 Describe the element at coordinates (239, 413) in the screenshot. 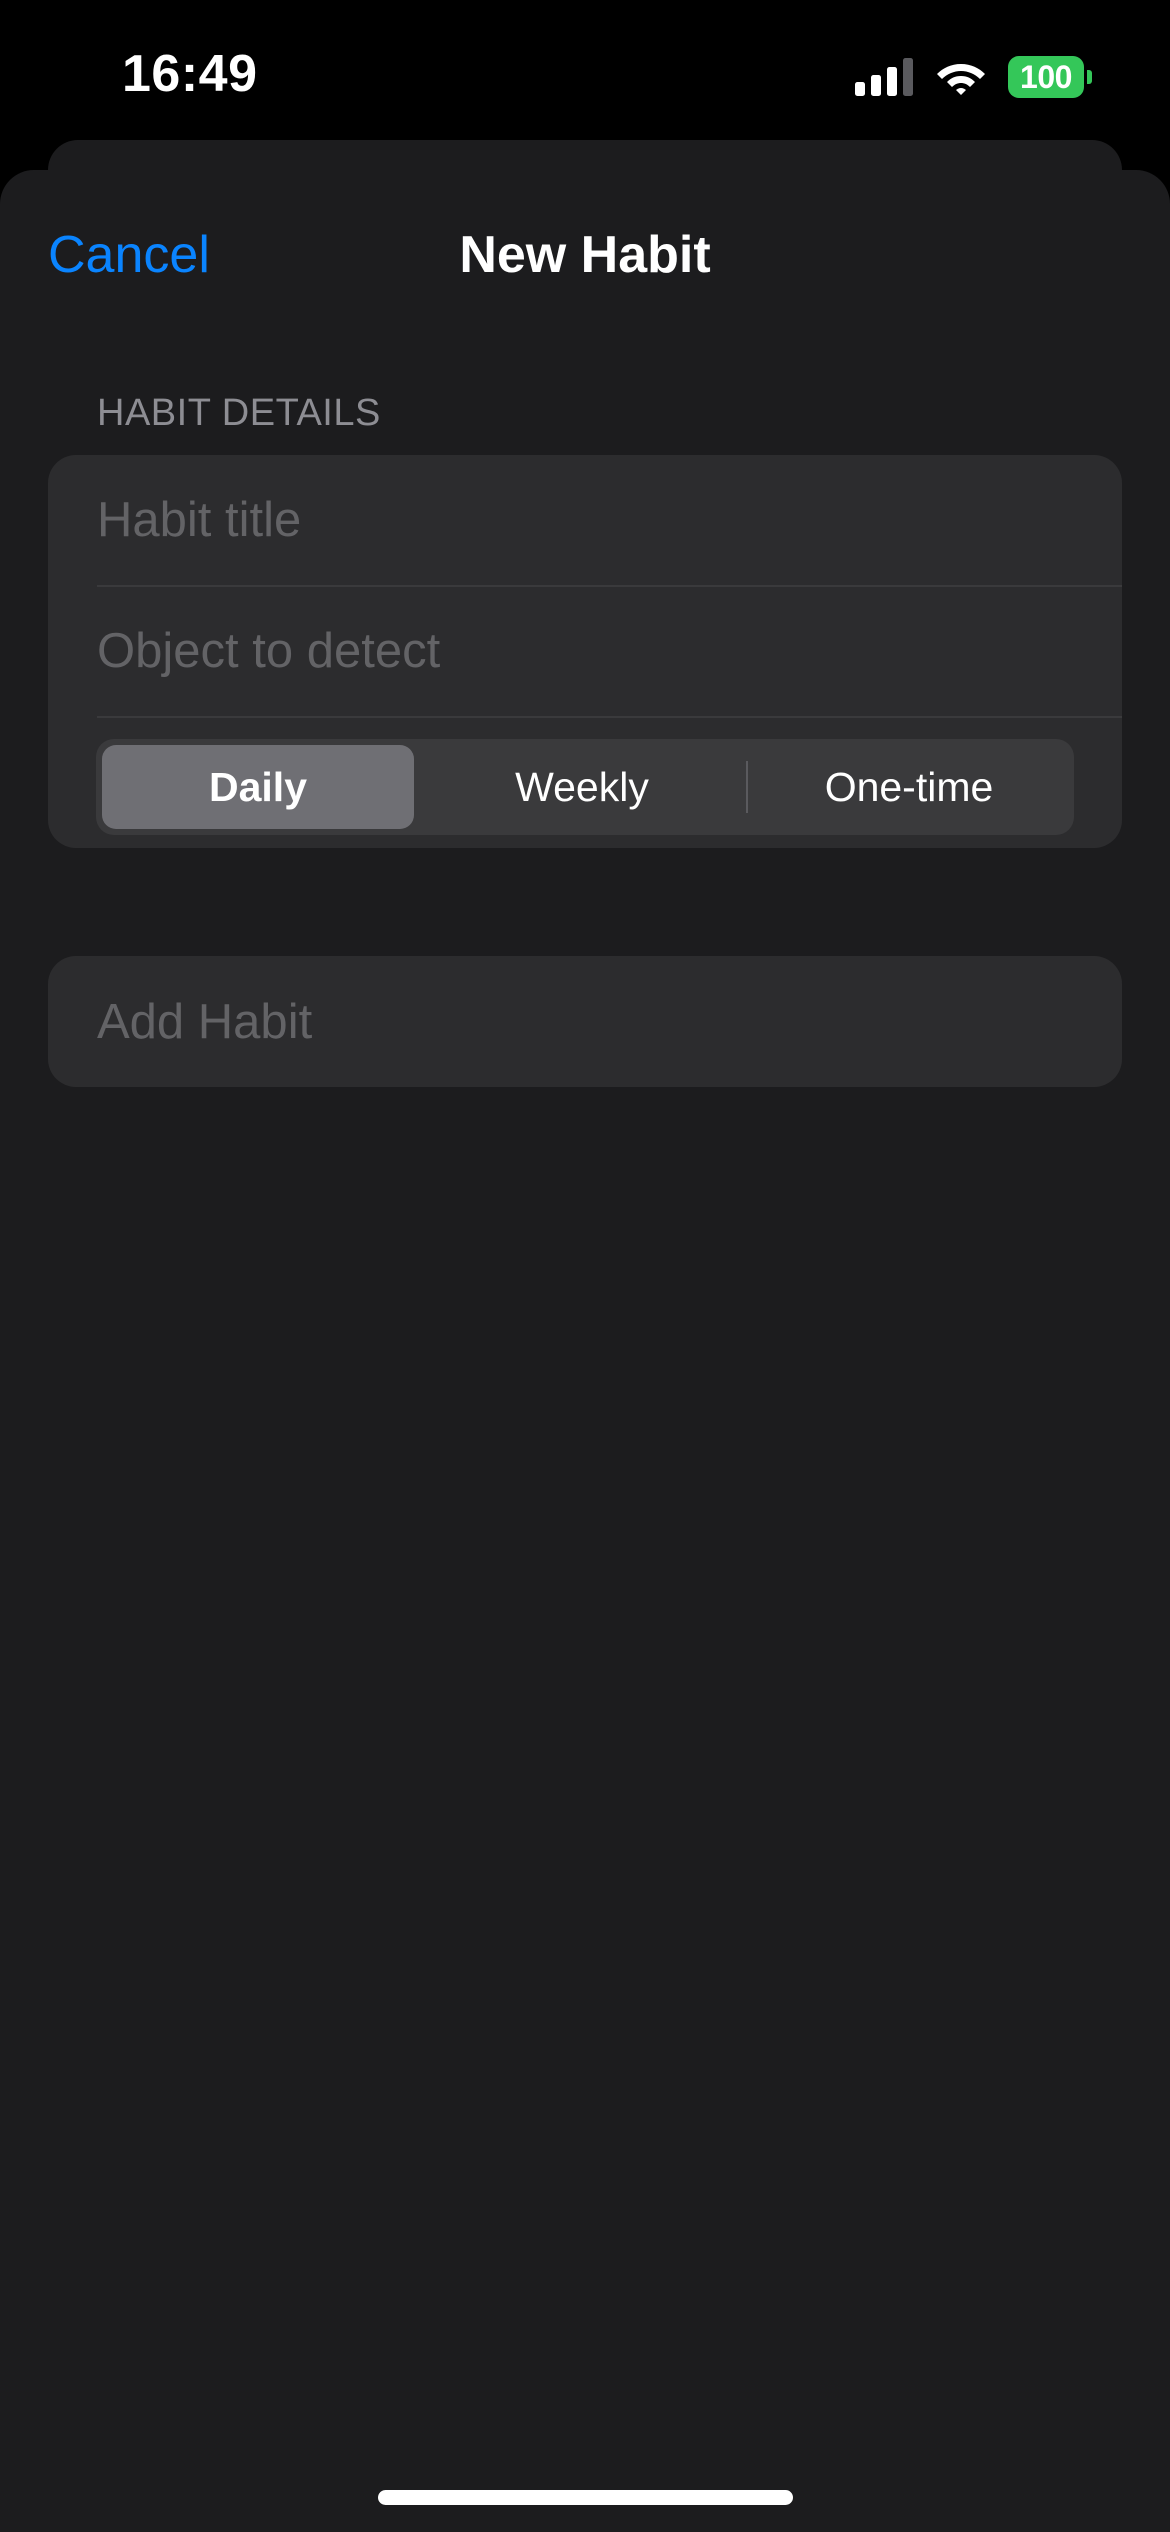

I see `section-header-habit-details: HABIT DETAILS` at that location.